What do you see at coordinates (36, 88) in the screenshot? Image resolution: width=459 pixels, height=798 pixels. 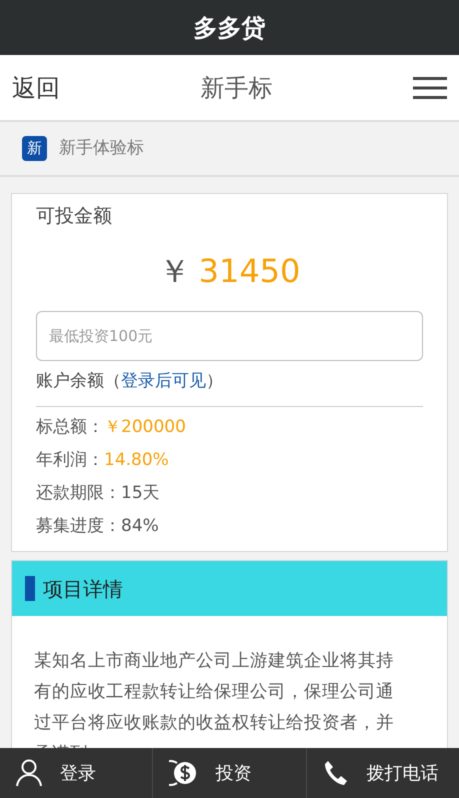 I see `back-link: 返回` at bounding box center [36, 88].